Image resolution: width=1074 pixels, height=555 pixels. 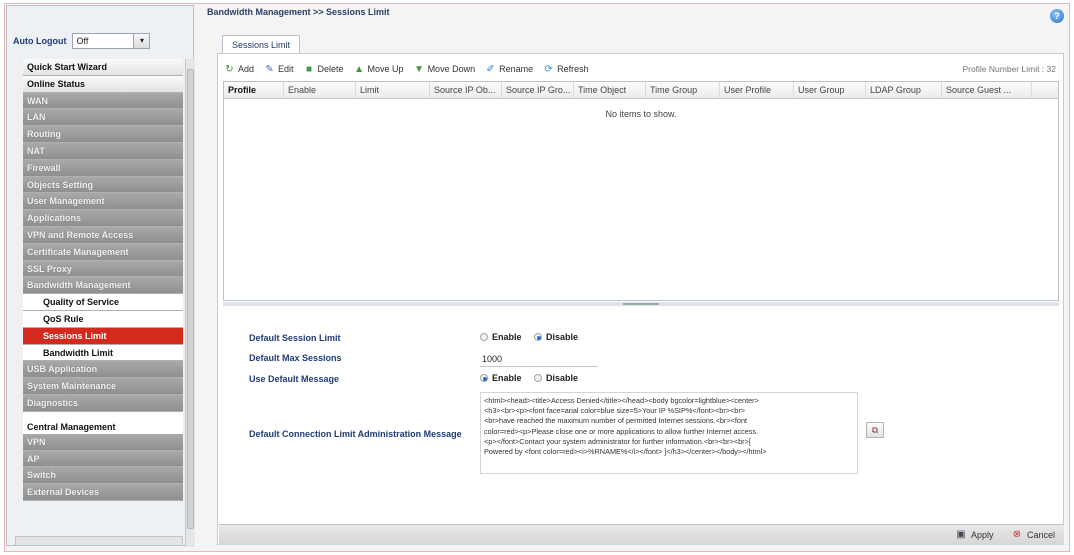 What do you see at coordinates (103, 101) in the screenshot?
I see `sidebar-item-wan: WAN` at bounding box center [103, 101].